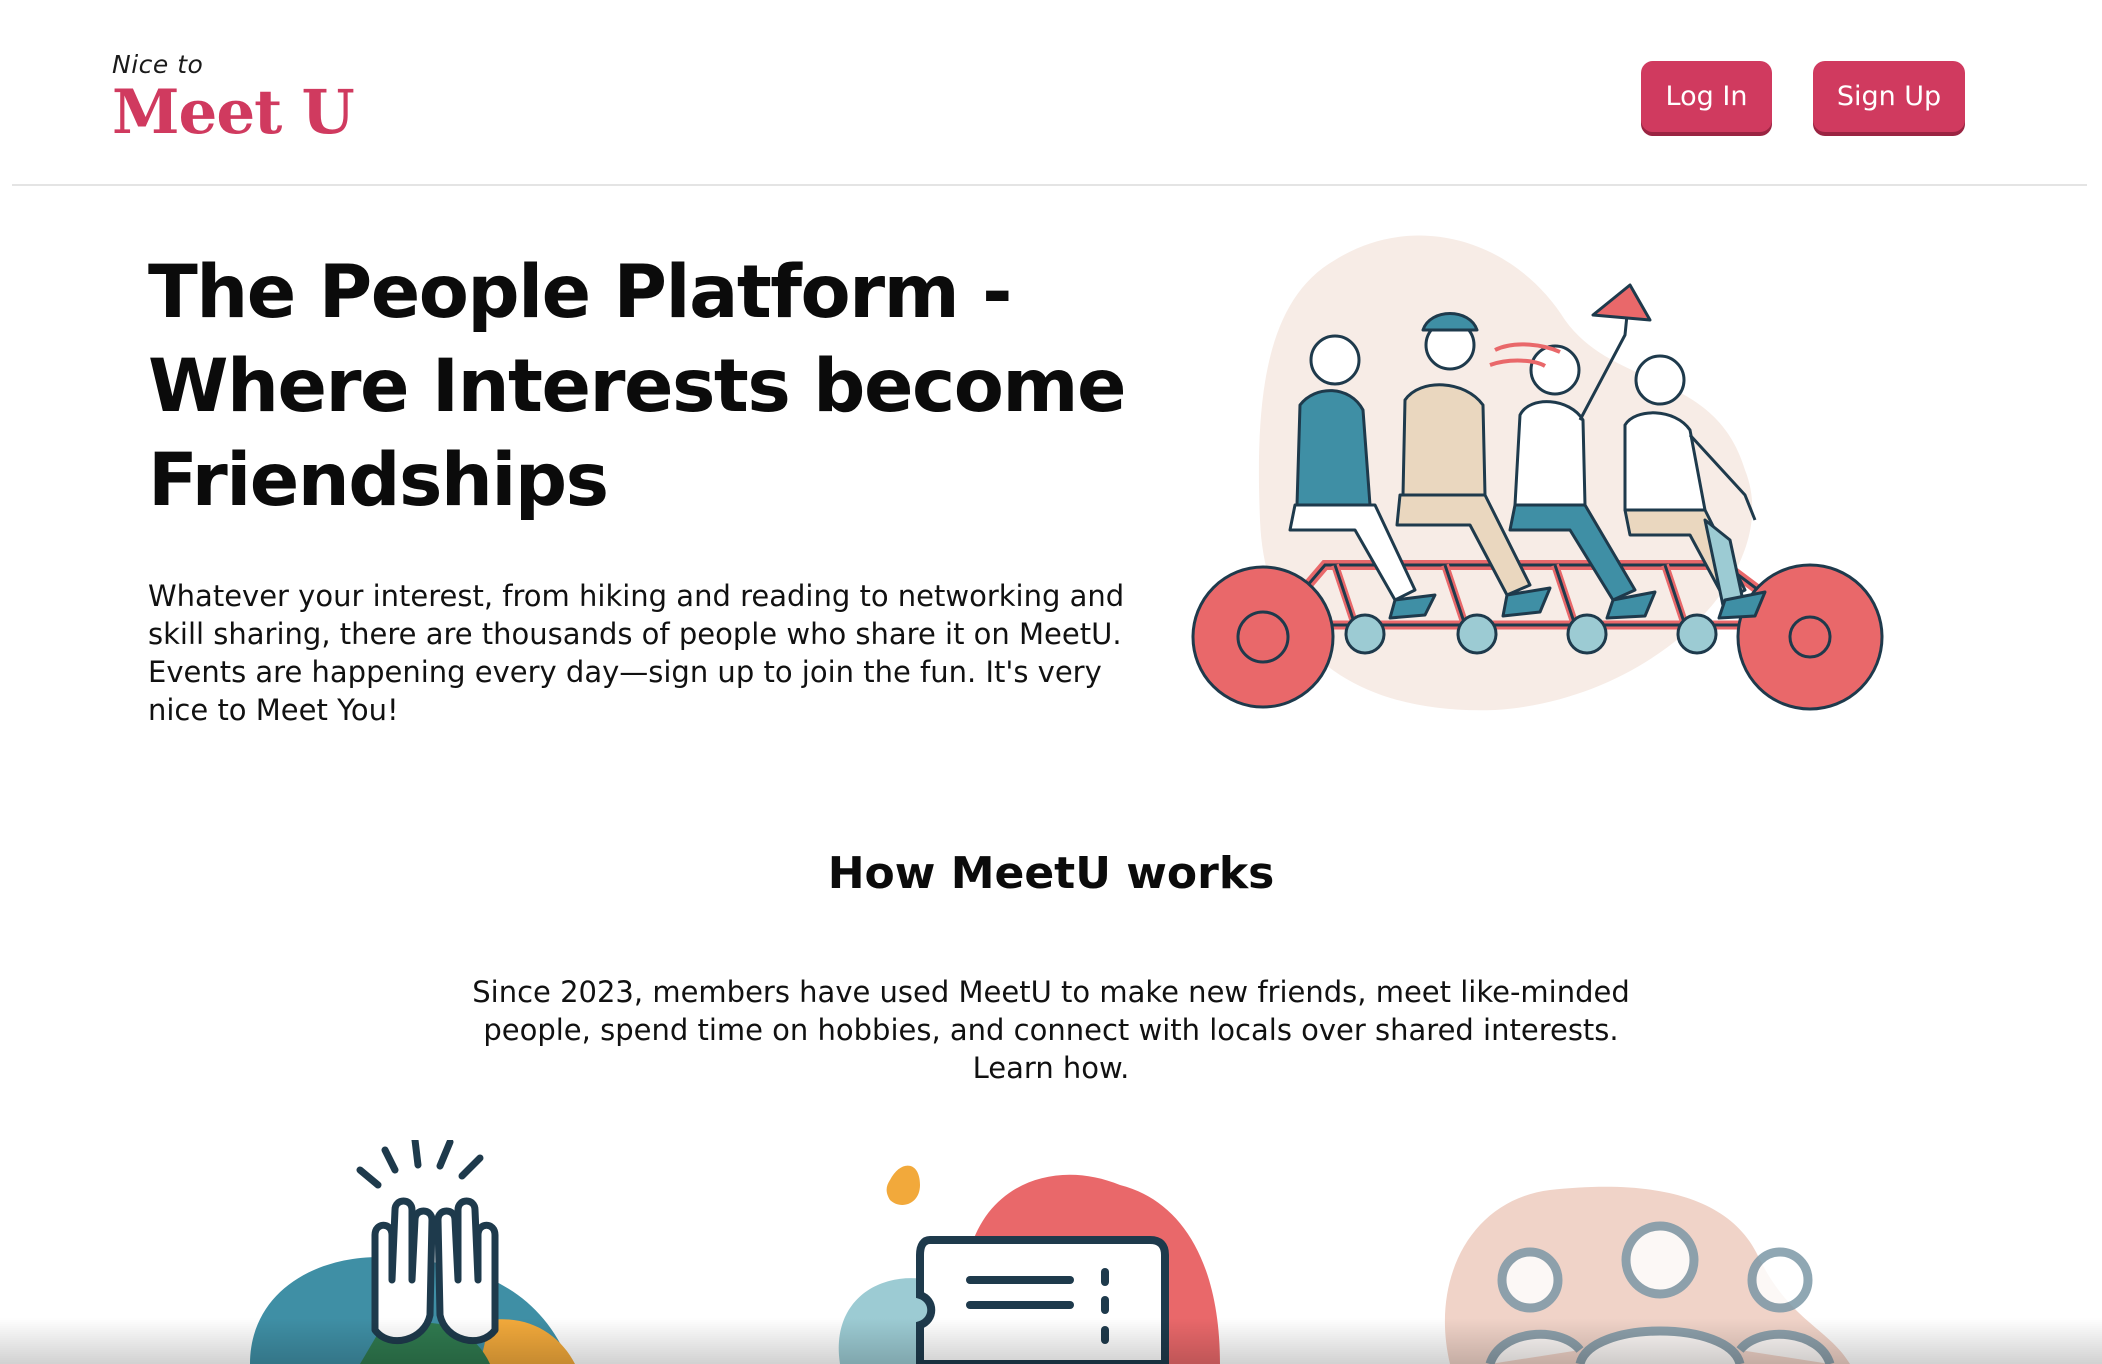 This screenshot has height=1364, width=2102. Describe the element at coordinates (1049, 185) in the screenshot. I see `header-divider` at that location.